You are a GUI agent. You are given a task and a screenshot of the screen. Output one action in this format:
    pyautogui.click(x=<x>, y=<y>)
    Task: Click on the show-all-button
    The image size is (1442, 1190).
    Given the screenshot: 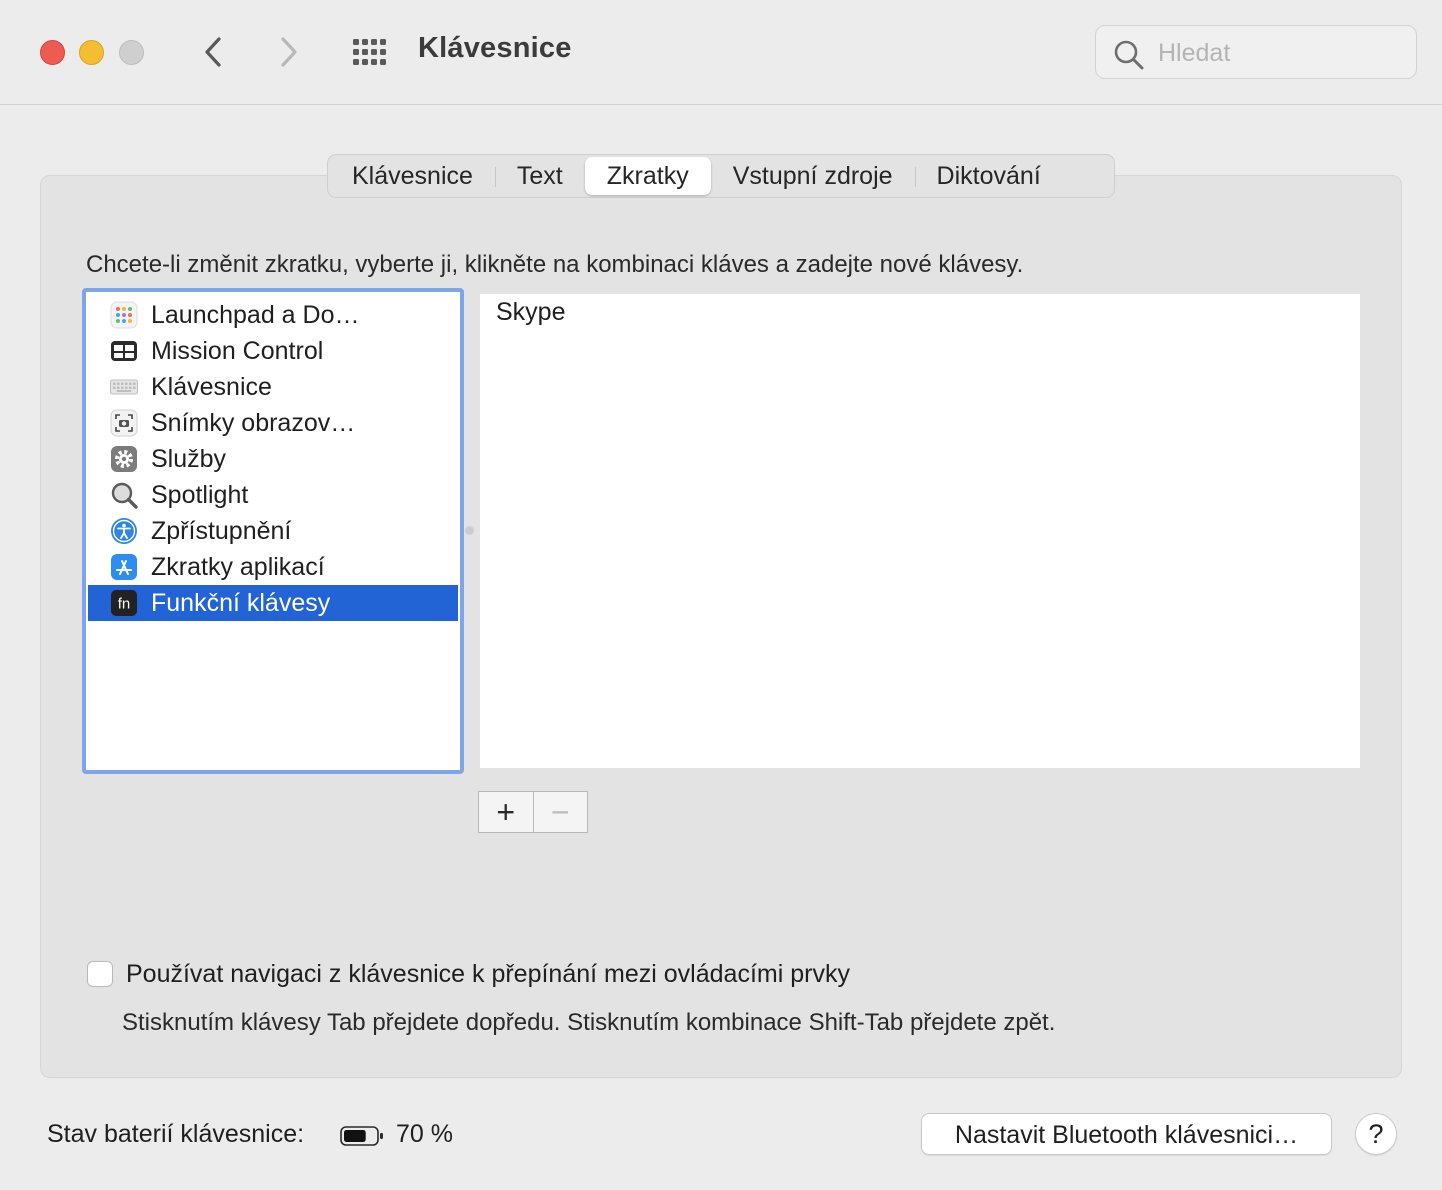 What is the action you would take?
    pyautogui.click(x=370, y=53)
    